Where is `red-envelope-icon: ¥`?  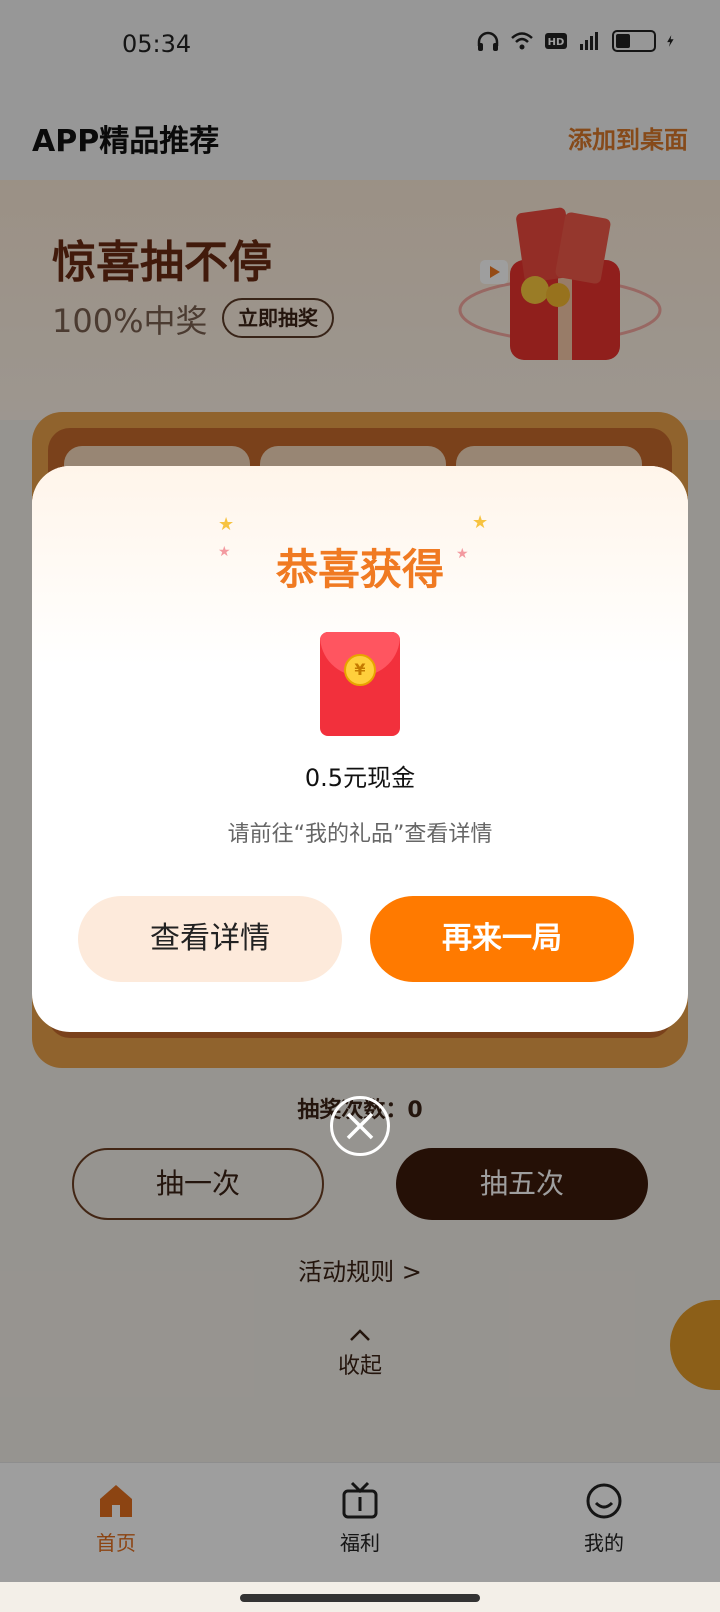
red-envelope-icon: ¥ is located at coordinates (360, 684).